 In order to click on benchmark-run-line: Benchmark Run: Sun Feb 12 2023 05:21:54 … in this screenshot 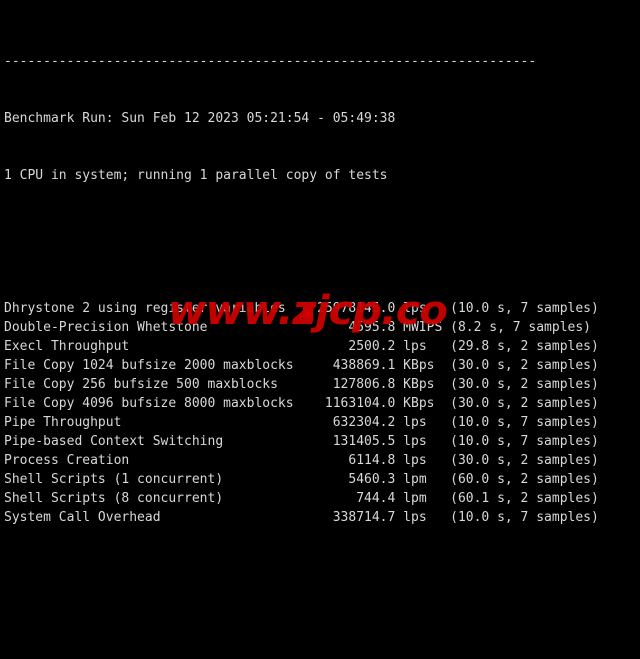, I will do `click(200, 118)`.